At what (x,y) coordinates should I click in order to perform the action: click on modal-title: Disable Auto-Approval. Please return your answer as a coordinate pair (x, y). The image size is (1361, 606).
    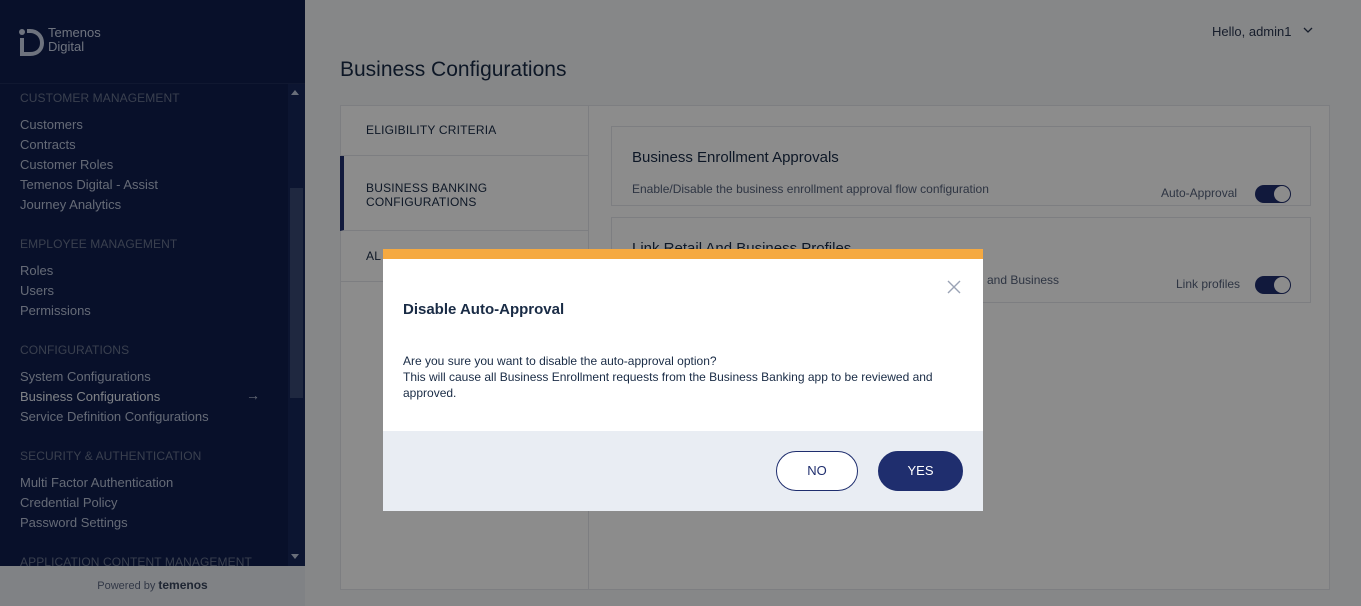
    Looking at the image, I should click on (484, 309).